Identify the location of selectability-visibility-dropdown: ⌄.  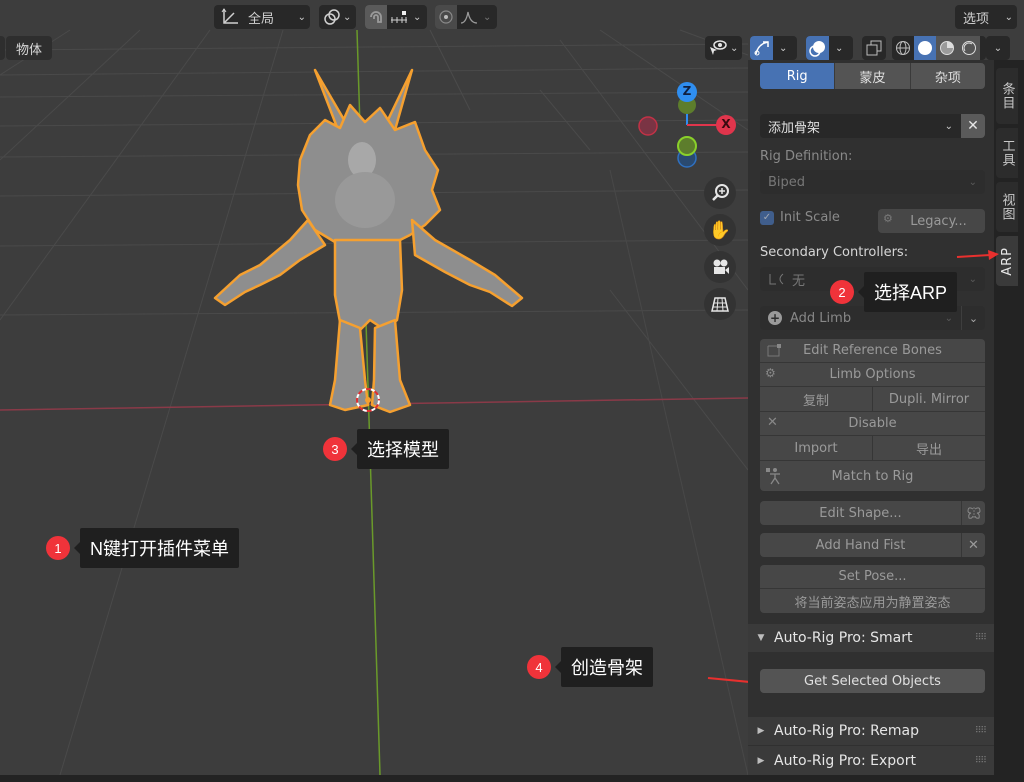
(723, 48).